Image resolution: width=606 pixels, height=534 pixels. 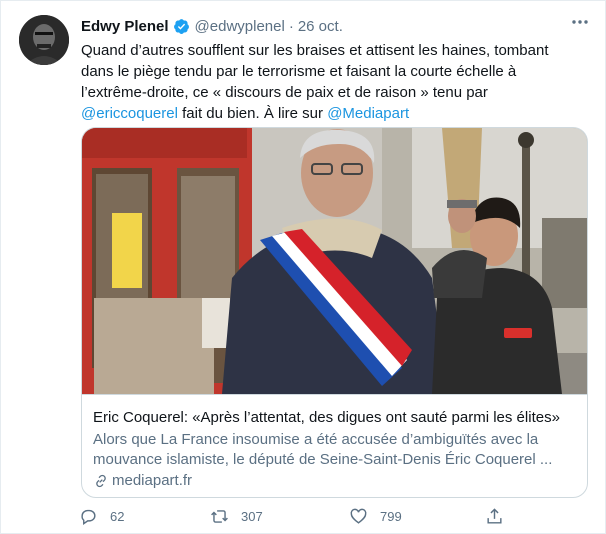 I want to click on card-domain-text: mediapart.fr, so click(x=152, y=480).